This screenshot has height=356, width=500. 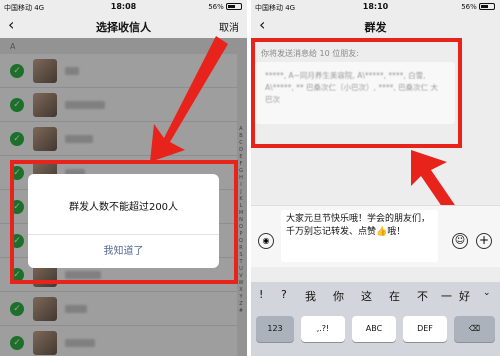 I want to click on candidate-item: 好, so click(x=464, y=296).